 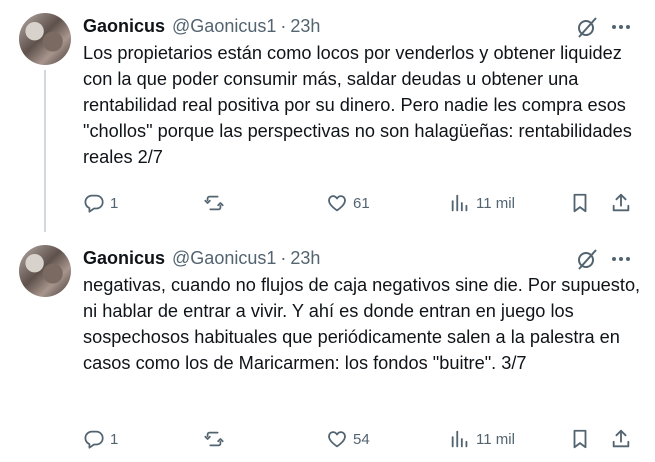 I want to click on like-count: 61, so click(x=361, y=203).